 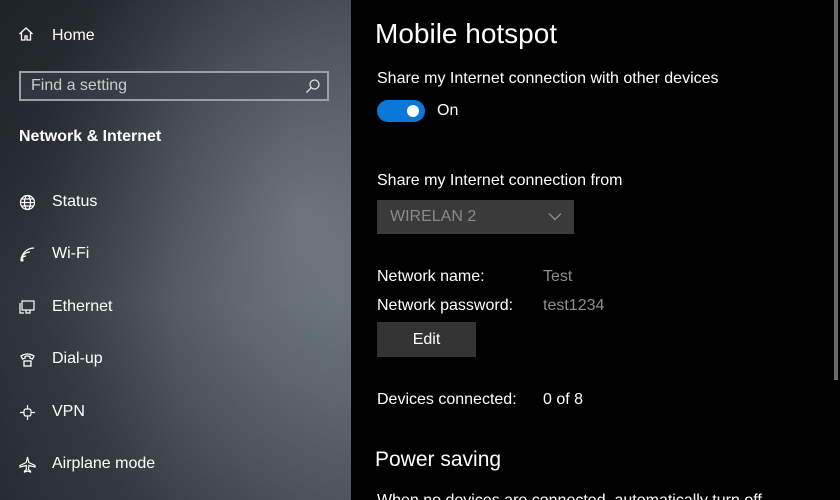 I want to click on edit-button: Edit, so click(x=426, y=339).